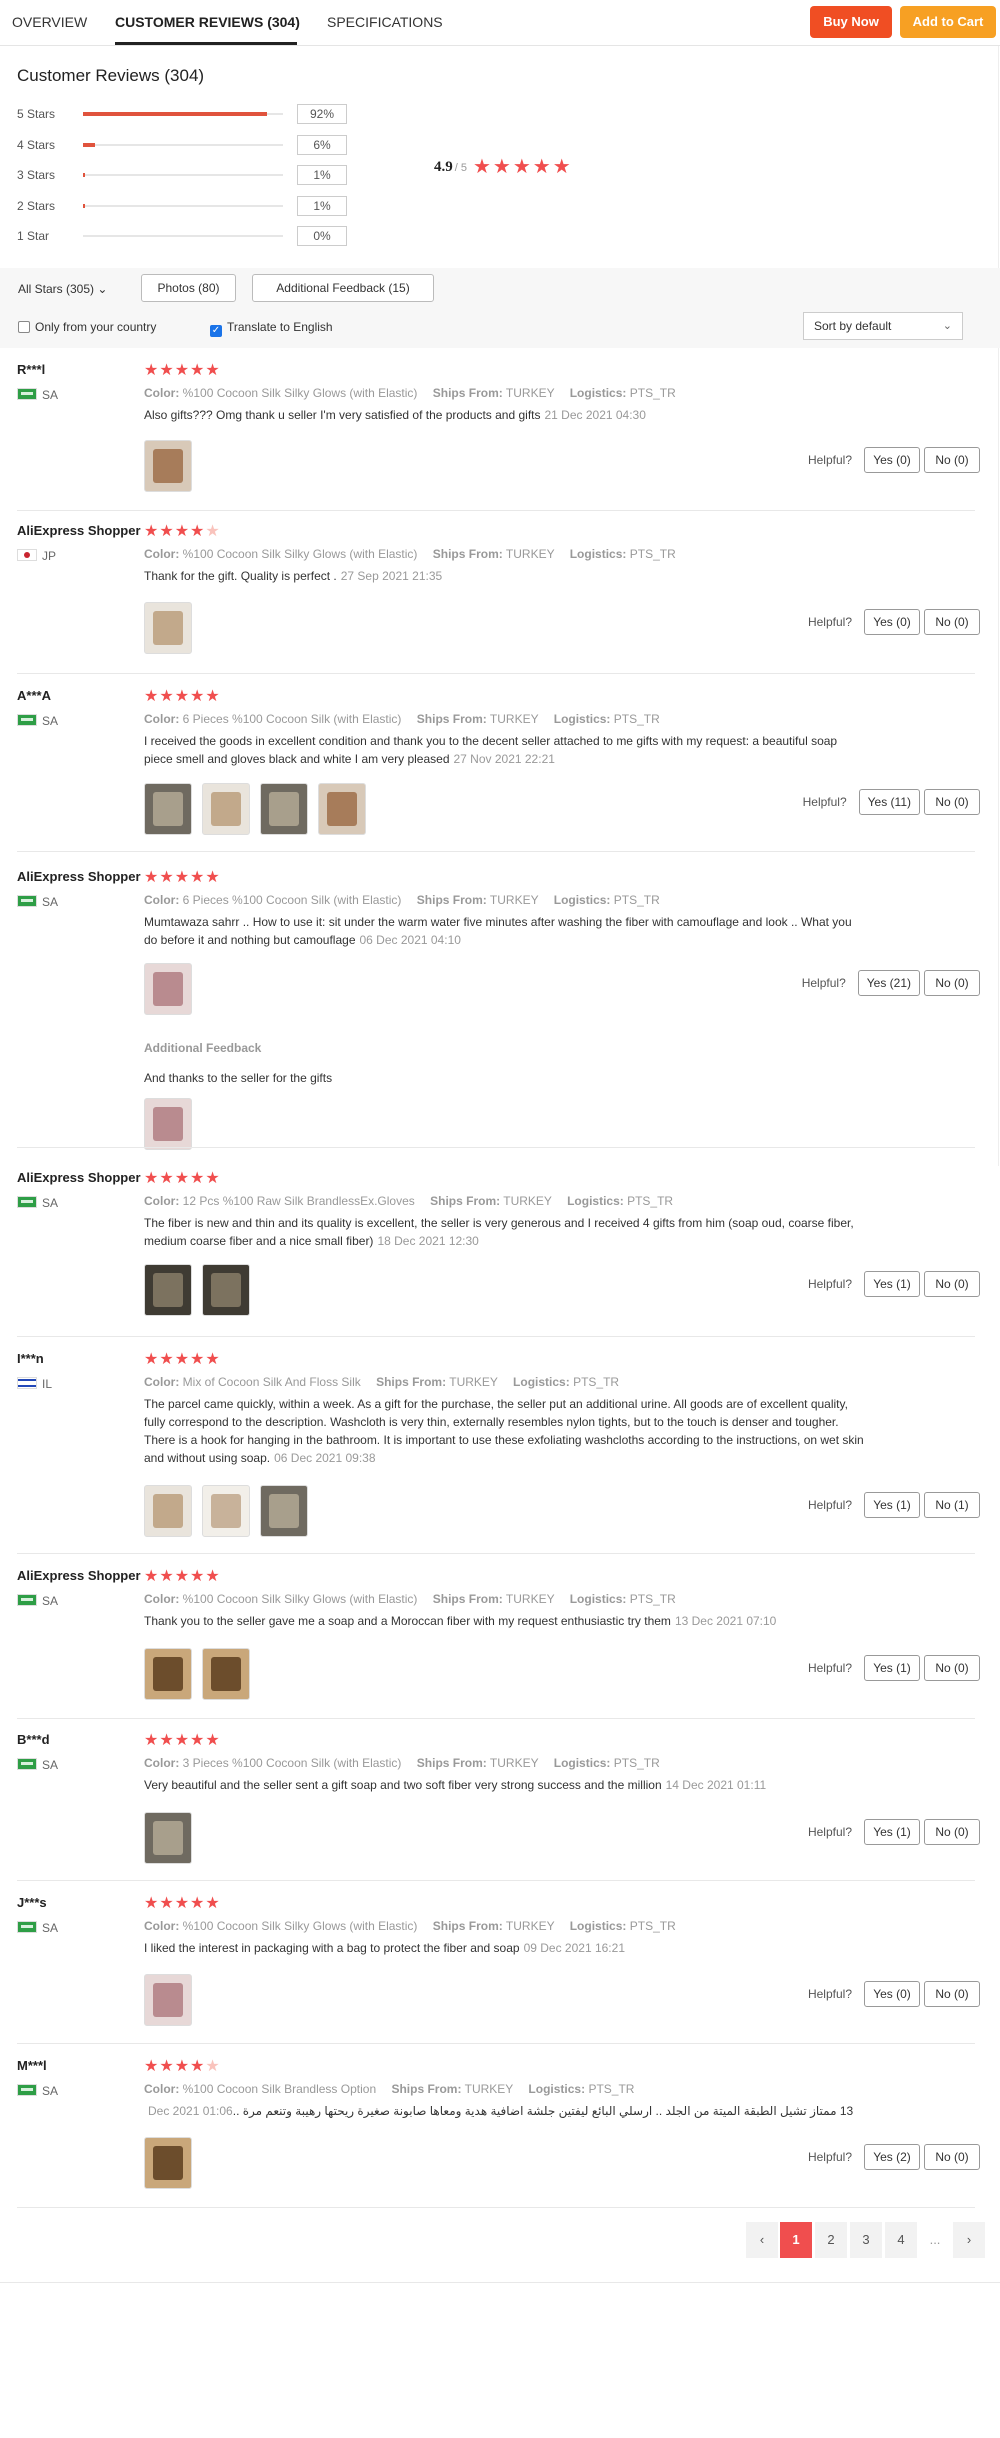 The width and height of the screenshot is (1000, 2438). What do you see at coordinates (31, 369) in the screenshot?
I see `reviewer-name: R***l` at bounding box center [31, 369].